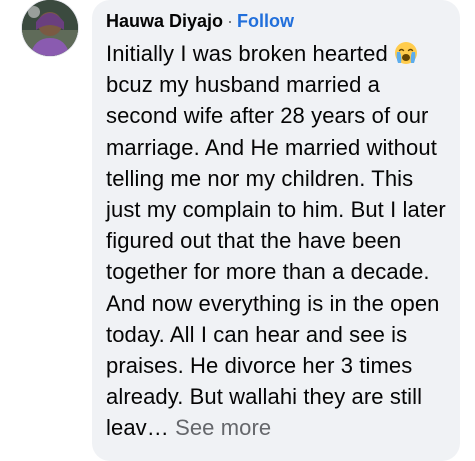 Image resolution: width=475 pixels, height=461 pixels. What do you see at coordinates (406, 53) in the screenshot?
I see `crying-face-icon` at bounding box center [406, 53].